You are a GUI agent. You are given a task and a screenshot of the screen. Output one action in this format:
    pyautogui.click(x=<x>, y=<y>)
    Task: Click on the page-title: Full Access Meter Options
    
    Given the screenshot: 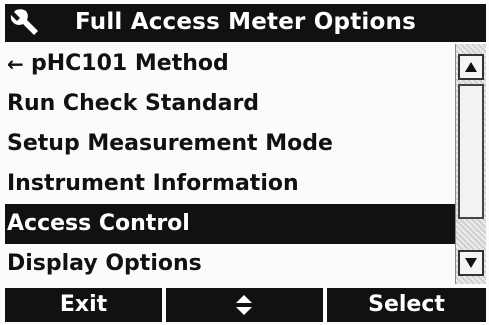 What is the action you would take?
    pyautogui.click(x=245, y=22)
    